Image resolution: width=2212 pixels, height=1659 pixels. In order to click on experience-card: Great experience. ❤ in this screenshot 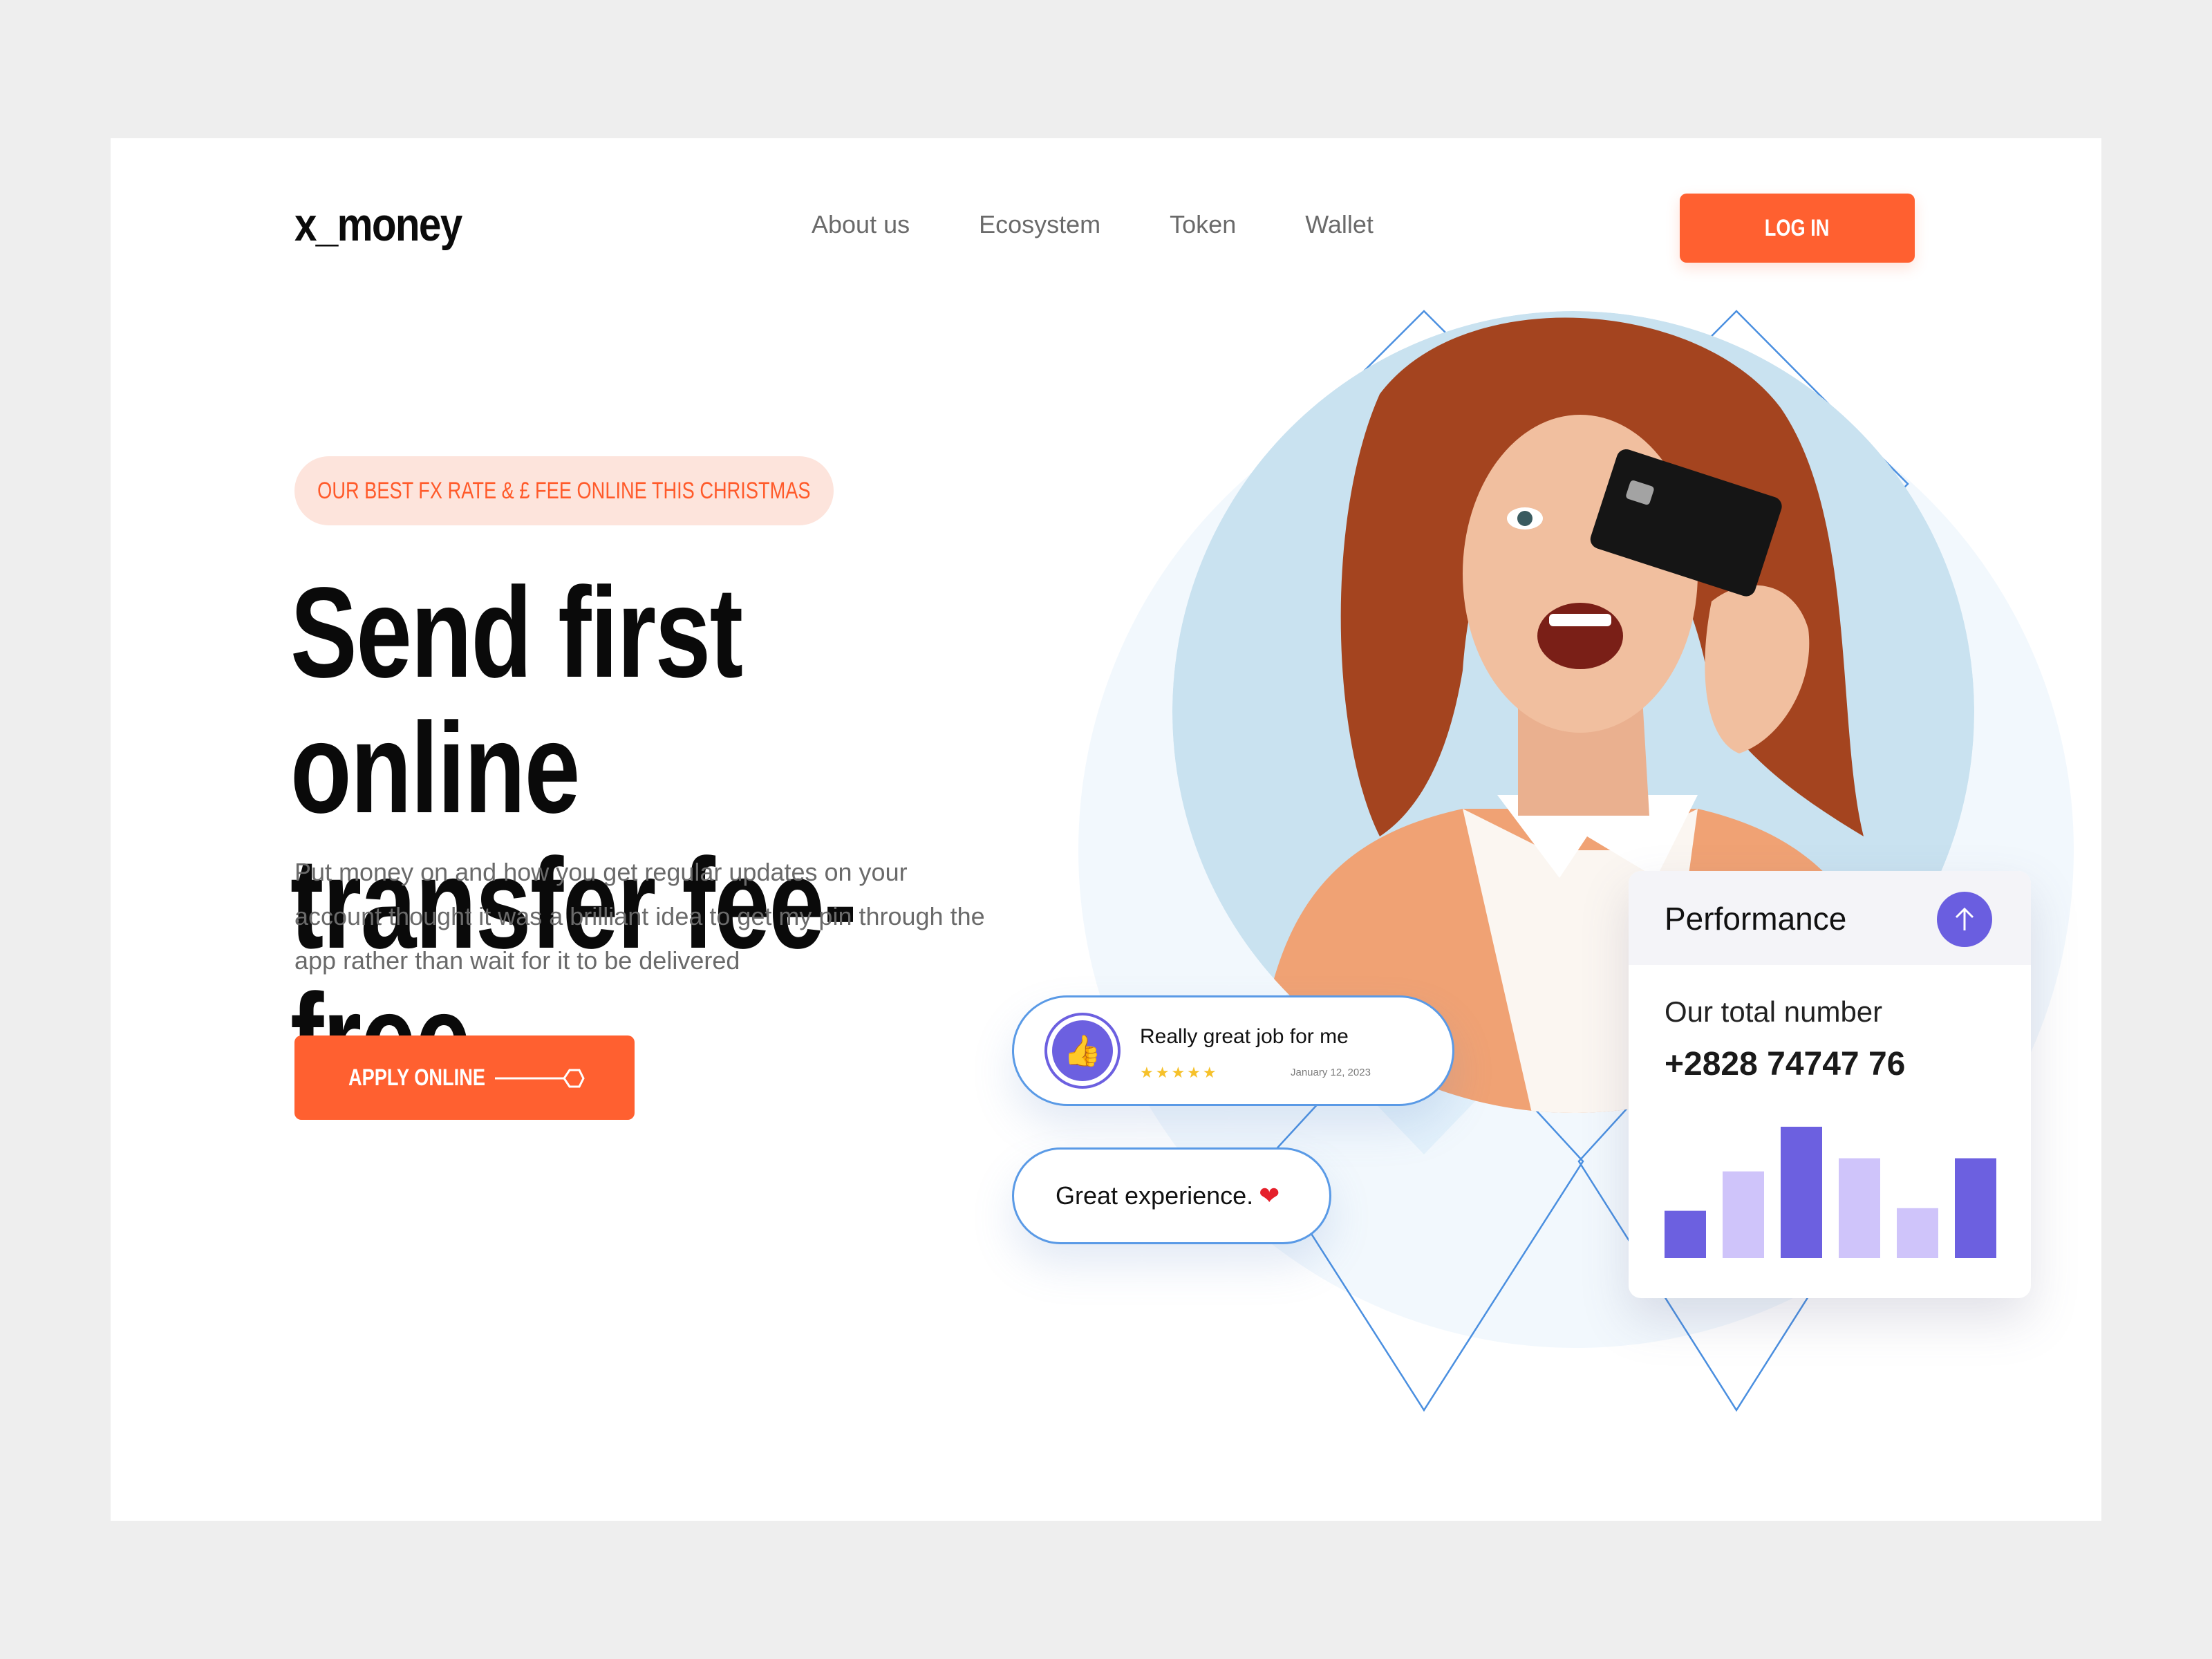, I will do `click(1171, 1195)`.